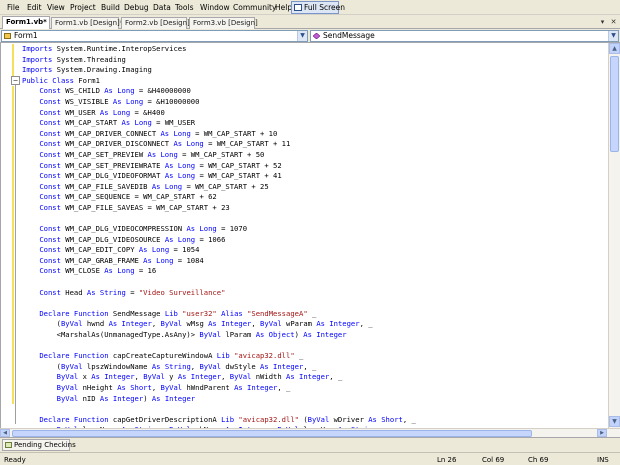  What do you see at coordinates (219, 60) in the screenshot?
I see `code-line: Imports System.Threading` at bounding box center [219, 60].